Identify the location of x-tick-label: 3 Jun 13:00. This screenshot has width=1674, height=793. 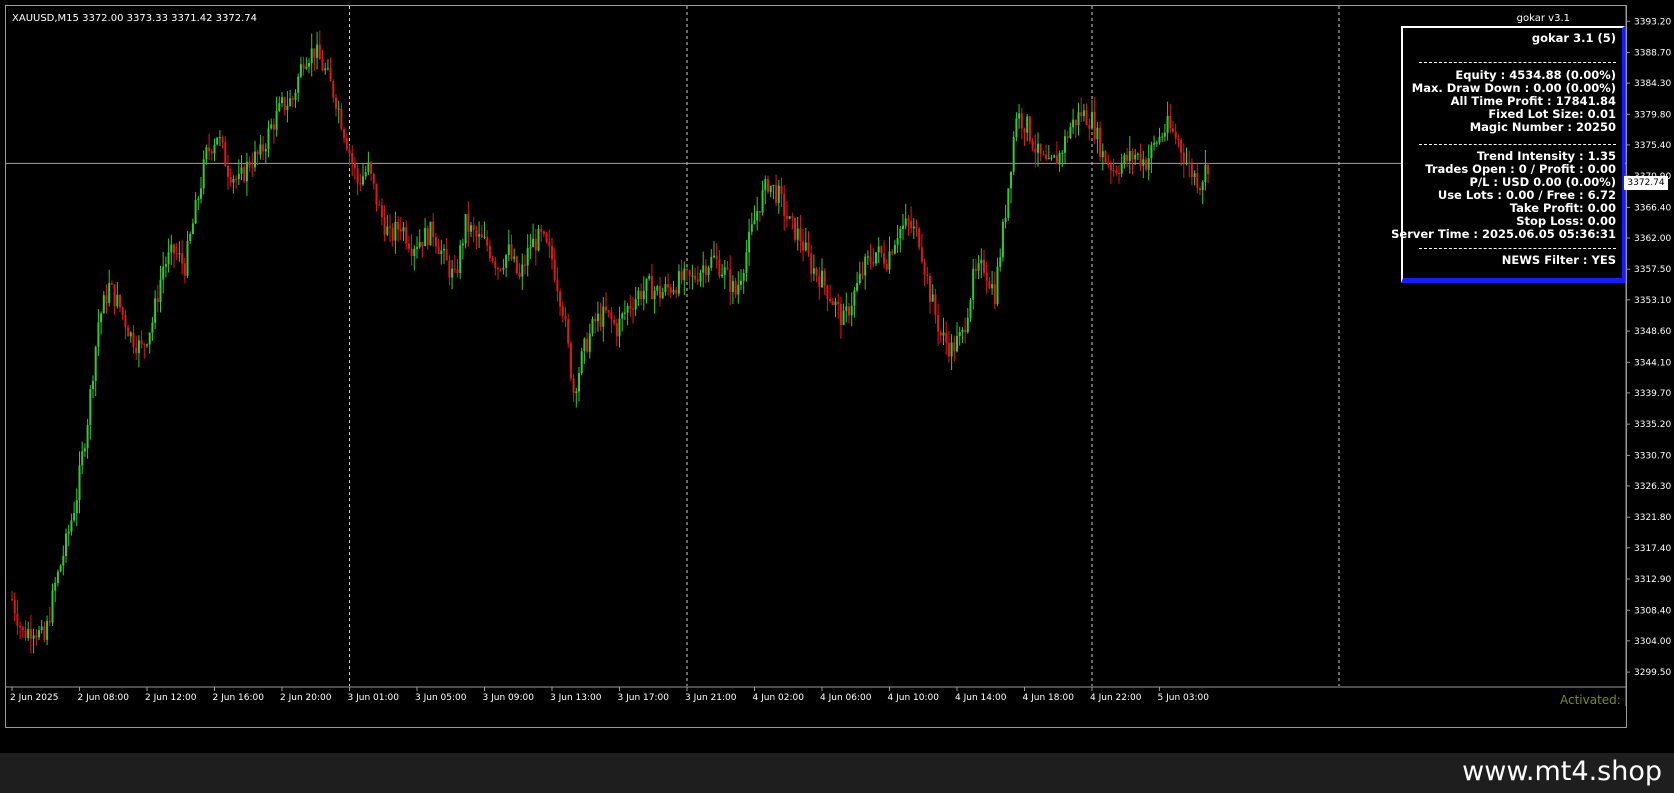
(576, 698).